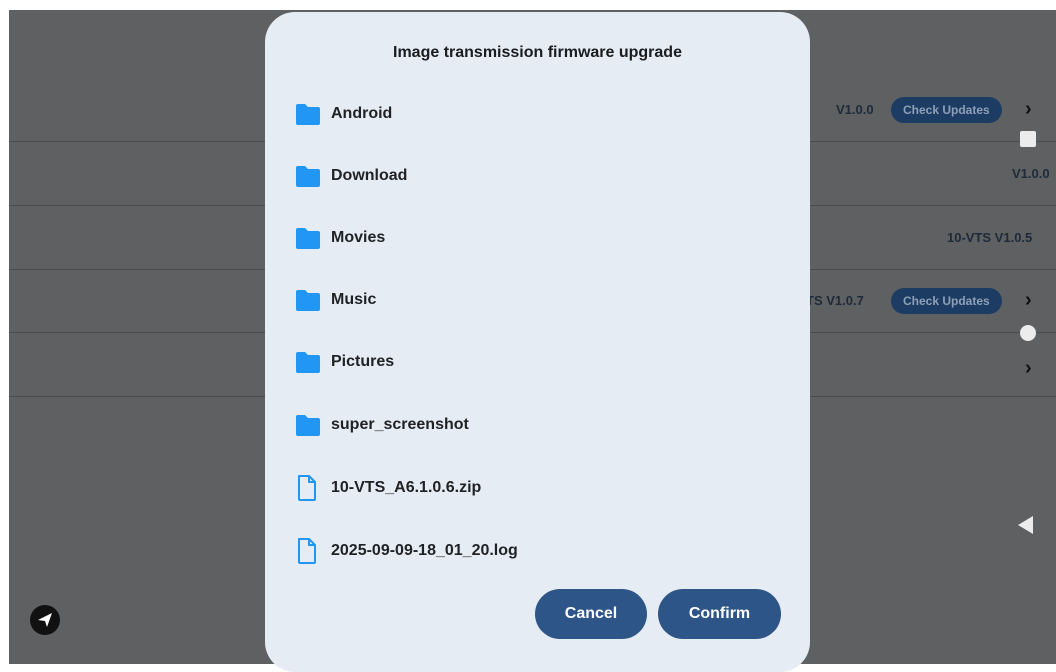 This screenshot has width=1056, height=672. I want to click on version-text: 10-VTS V1.0.5, so click(990, 237).